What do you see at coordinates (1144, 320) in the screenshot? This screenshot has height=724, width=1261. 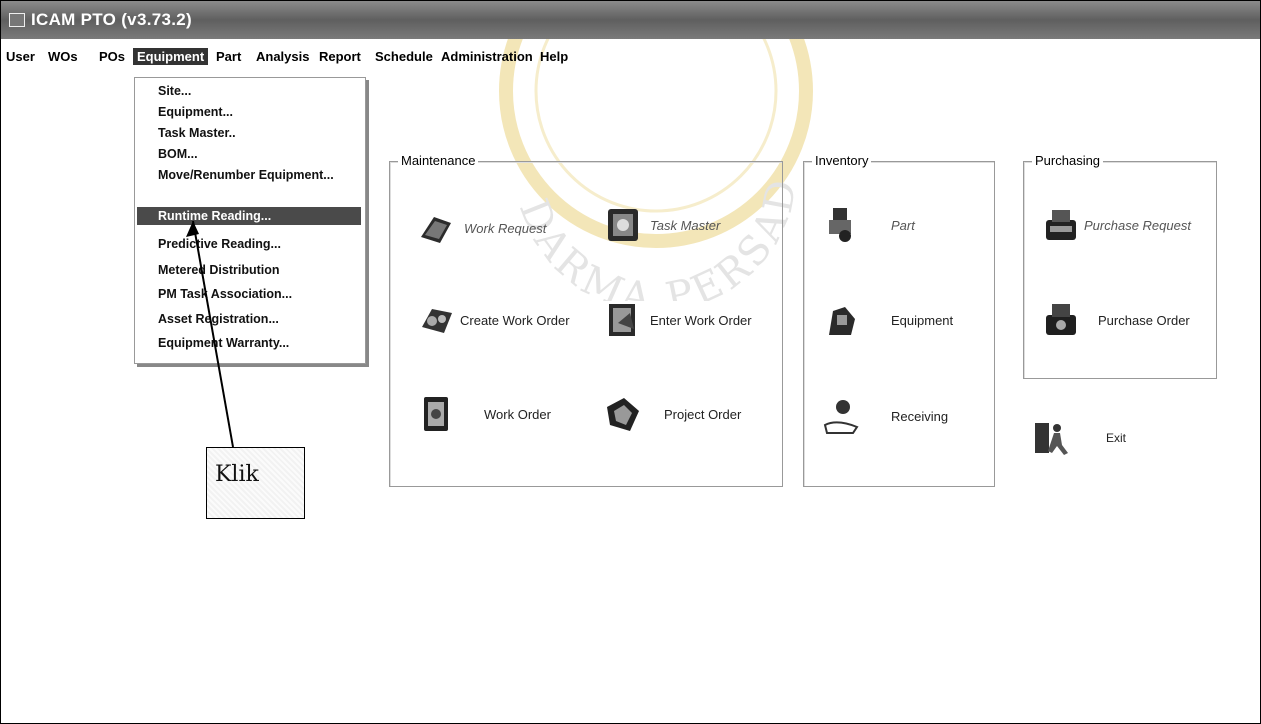 I see `purchase-order-label: Purchase Order` at bounding box center [1144, 320].